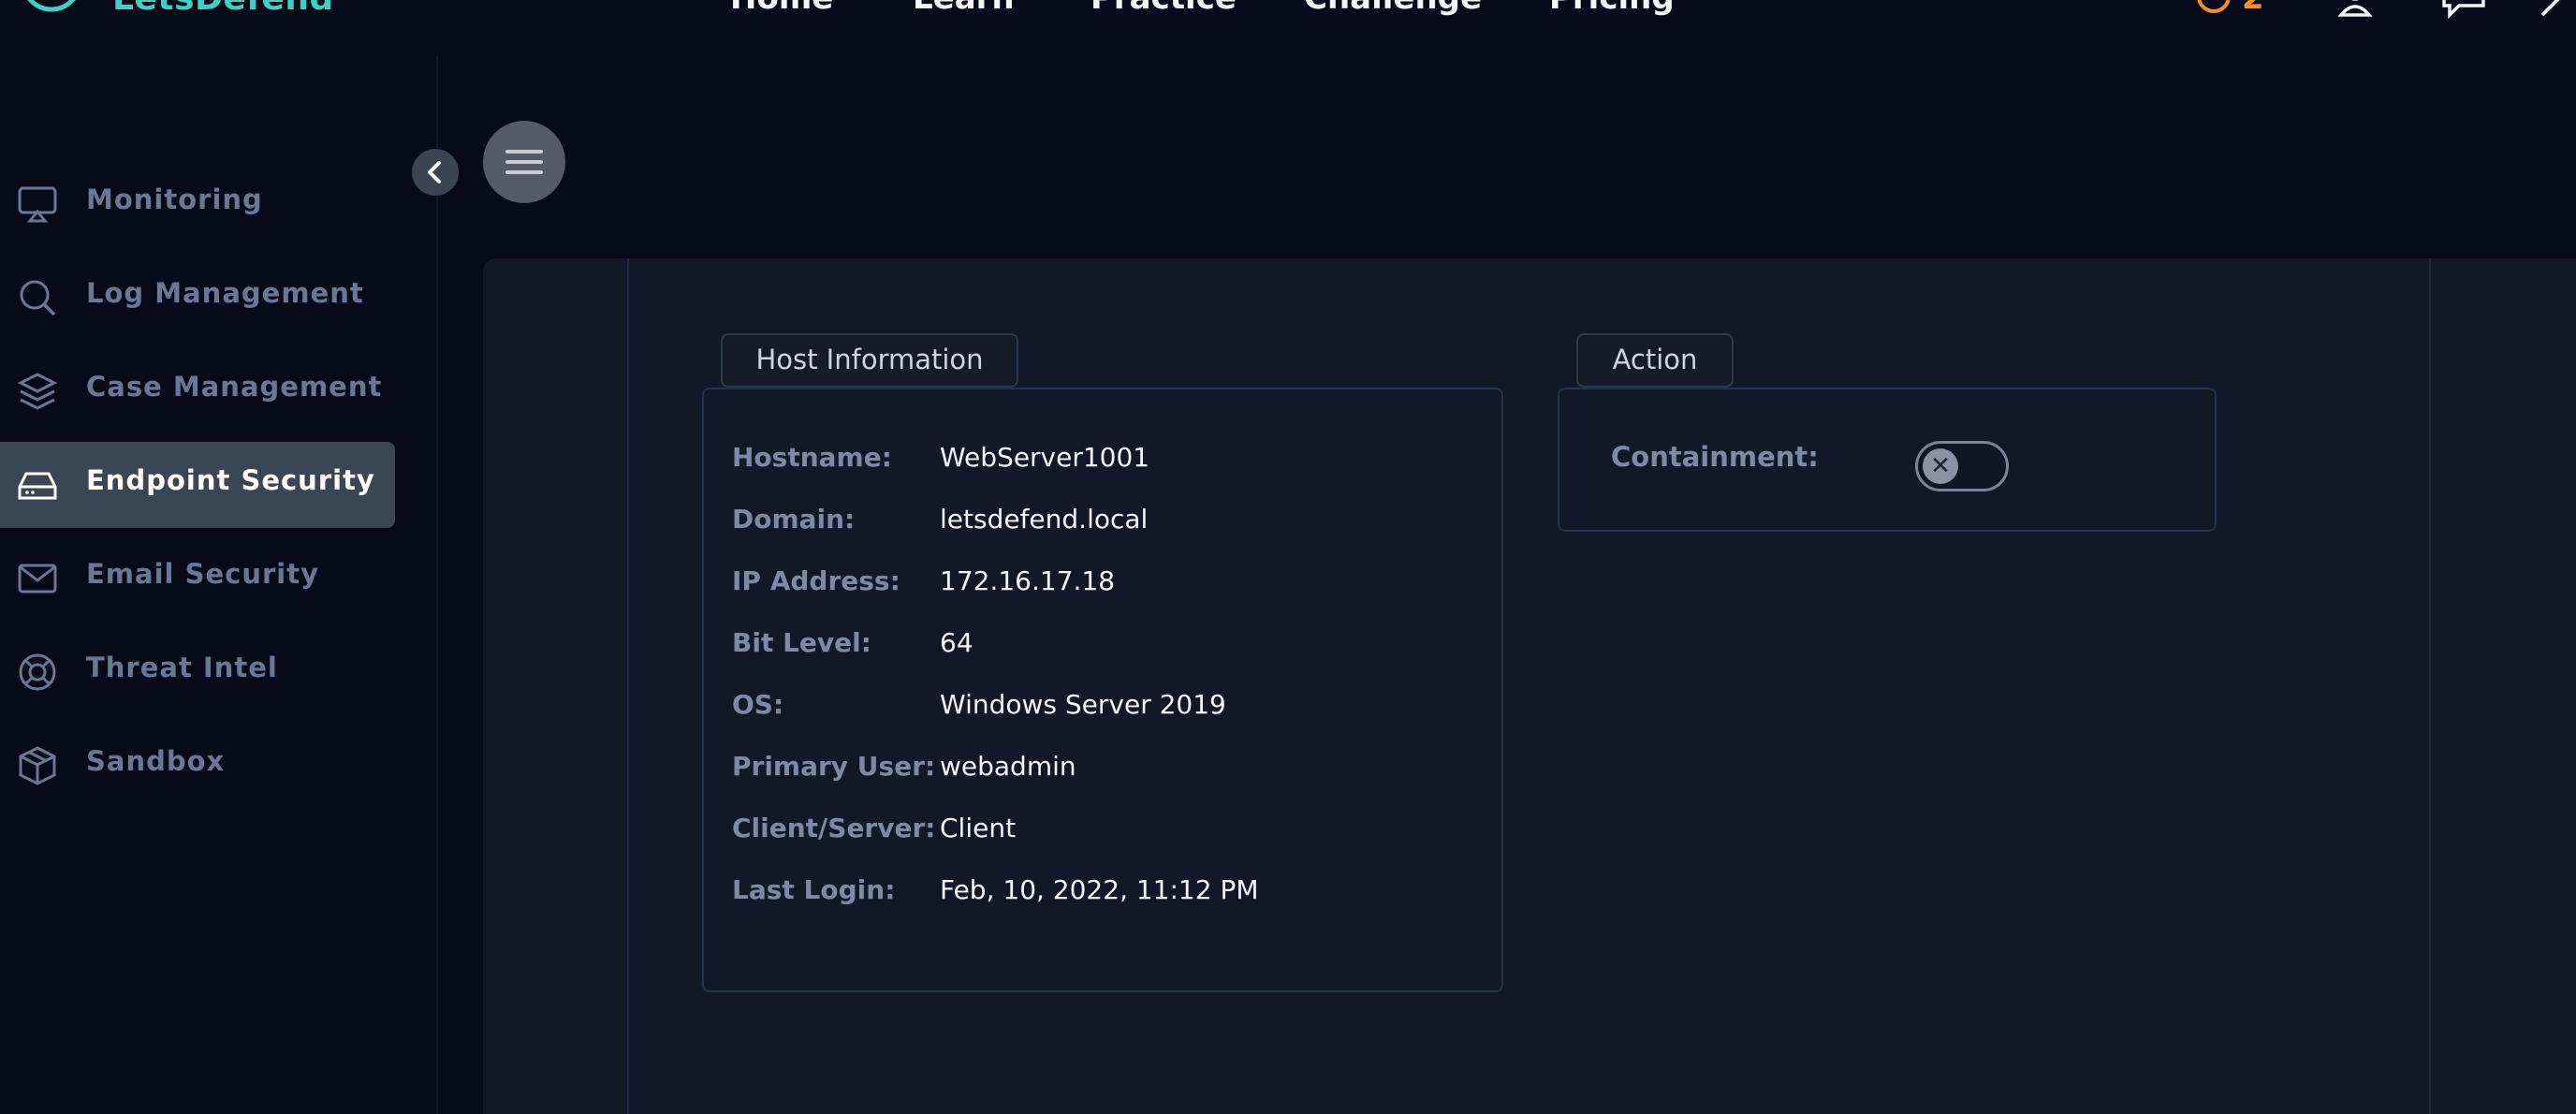  Describe the element at coordinates (156, 761) in the screenshot. I see `sidebar-item-label: Sandbox` at that location.